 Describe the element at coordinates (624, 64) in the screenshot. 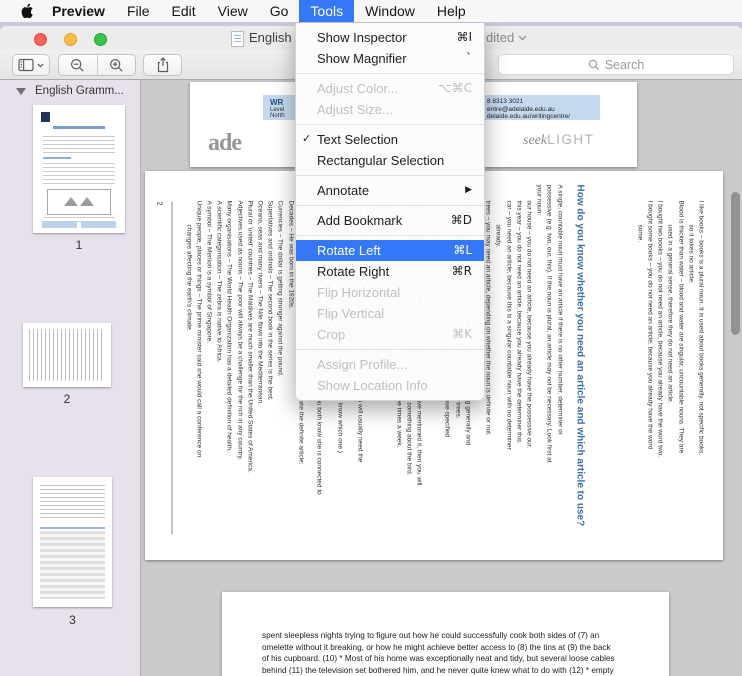

I see `search-placeholder: Search` at that location.